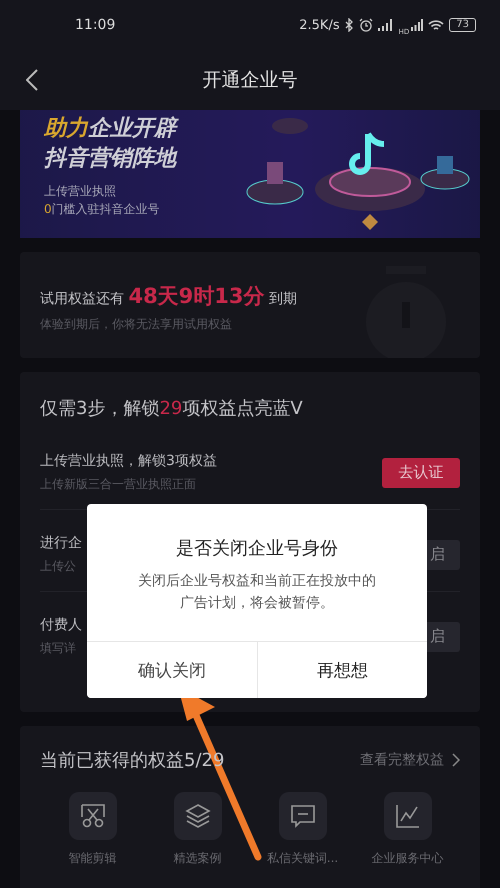  I want to click on scissors-icon, so click(93, 816).